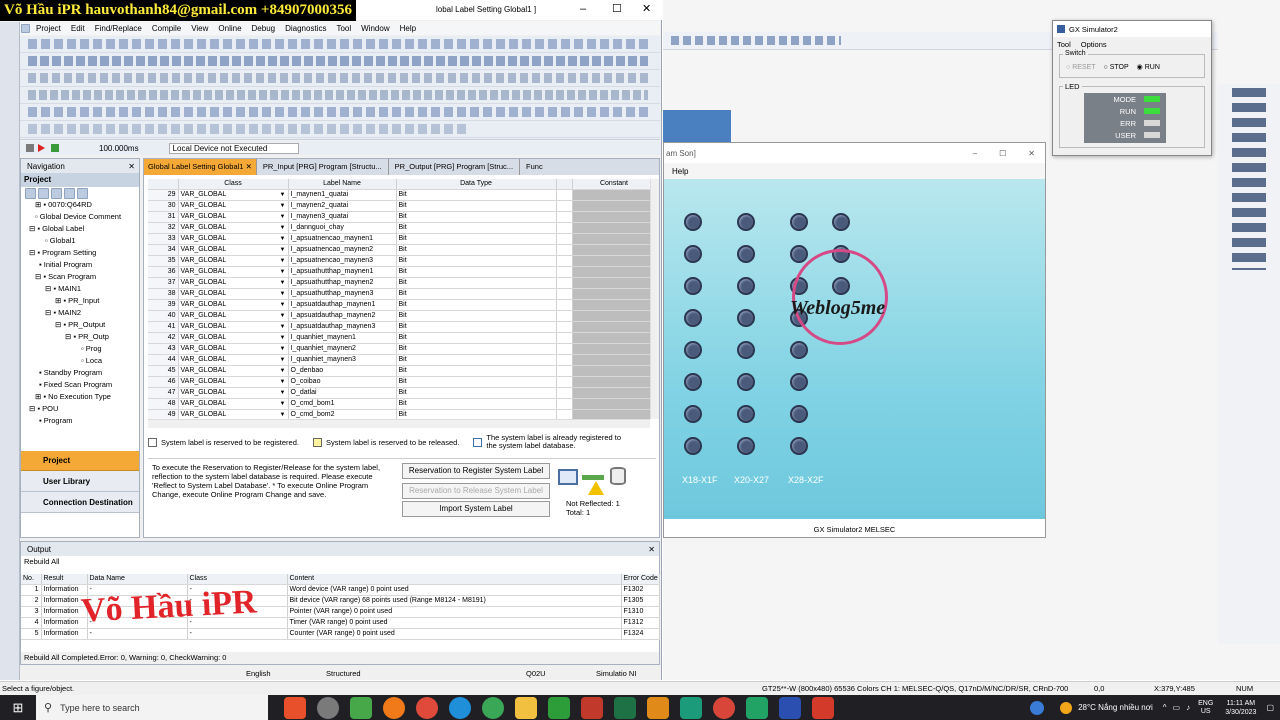 The height and width of the screenshot is (720, 1280). I want to click on menu-diagnostics: Diagnostics, so click(305, 28).